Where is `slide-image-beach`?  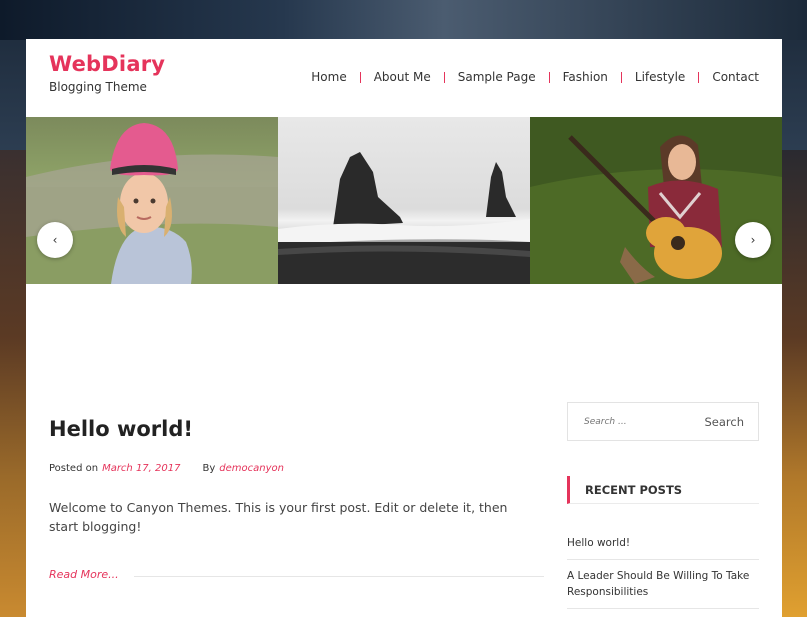
slide-image-beach is located at coordinates (404, 200).